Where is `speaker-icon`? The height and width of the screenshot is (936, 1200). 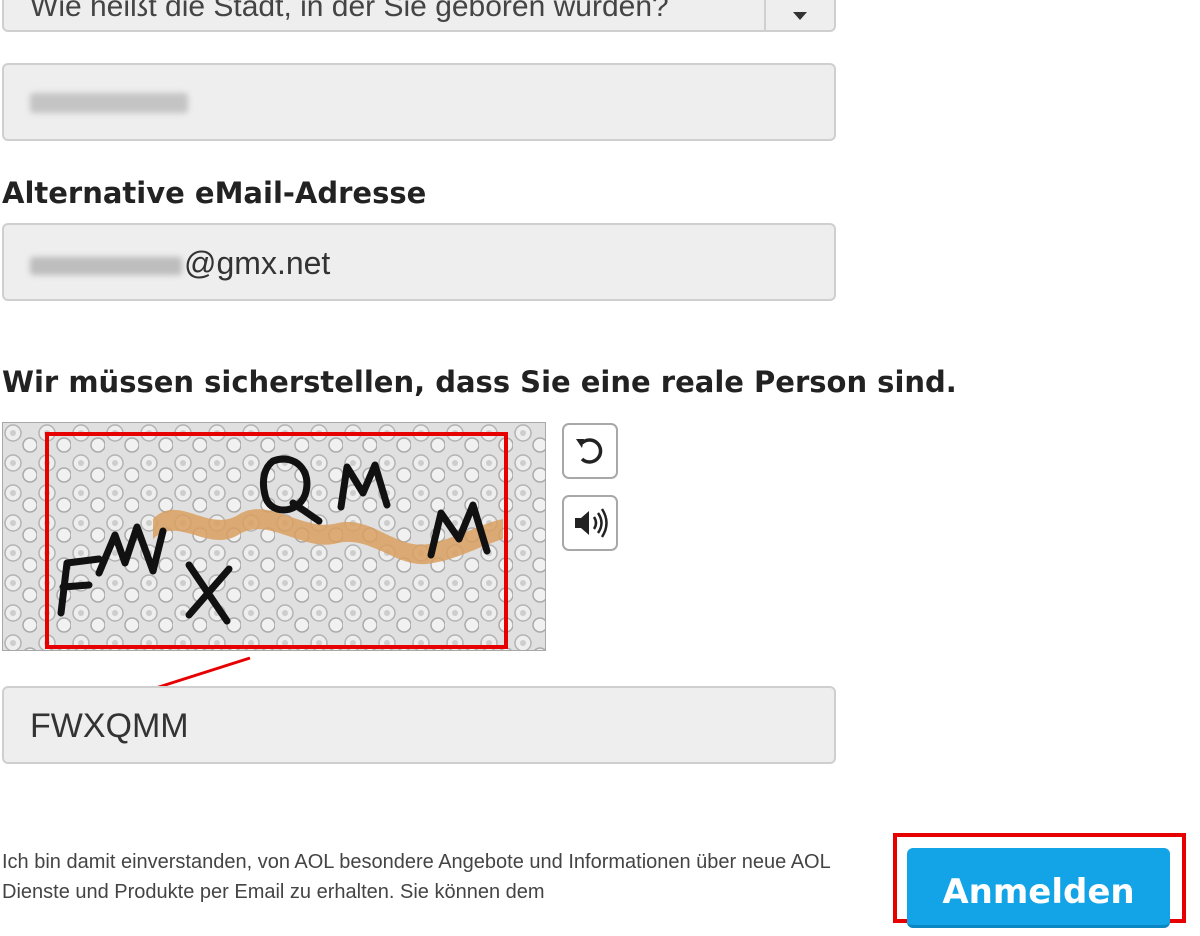 speaker-icon is located at coordinates (591, 523).